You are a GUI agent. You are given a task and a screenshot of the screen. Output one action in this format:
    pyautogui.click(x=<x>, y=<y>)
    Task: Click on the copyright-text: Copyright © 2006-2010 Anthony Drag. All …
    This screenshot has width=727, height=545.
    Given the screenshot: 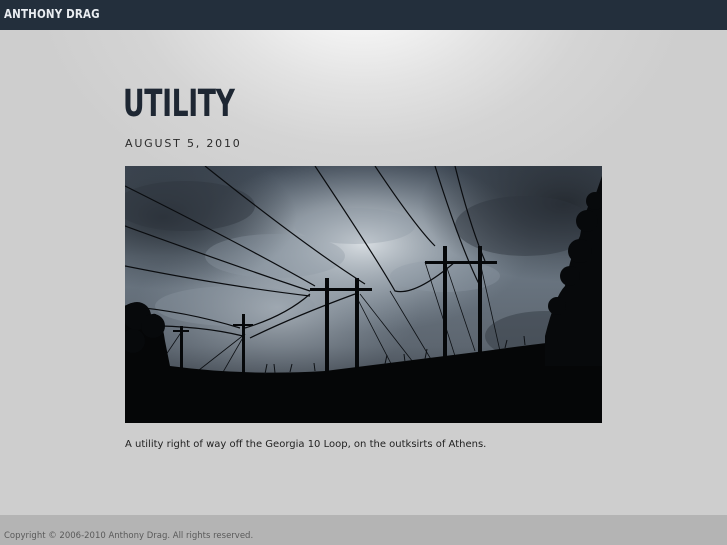 What is the action you would take?
    pyautogui.click(x=129, y=536)
    